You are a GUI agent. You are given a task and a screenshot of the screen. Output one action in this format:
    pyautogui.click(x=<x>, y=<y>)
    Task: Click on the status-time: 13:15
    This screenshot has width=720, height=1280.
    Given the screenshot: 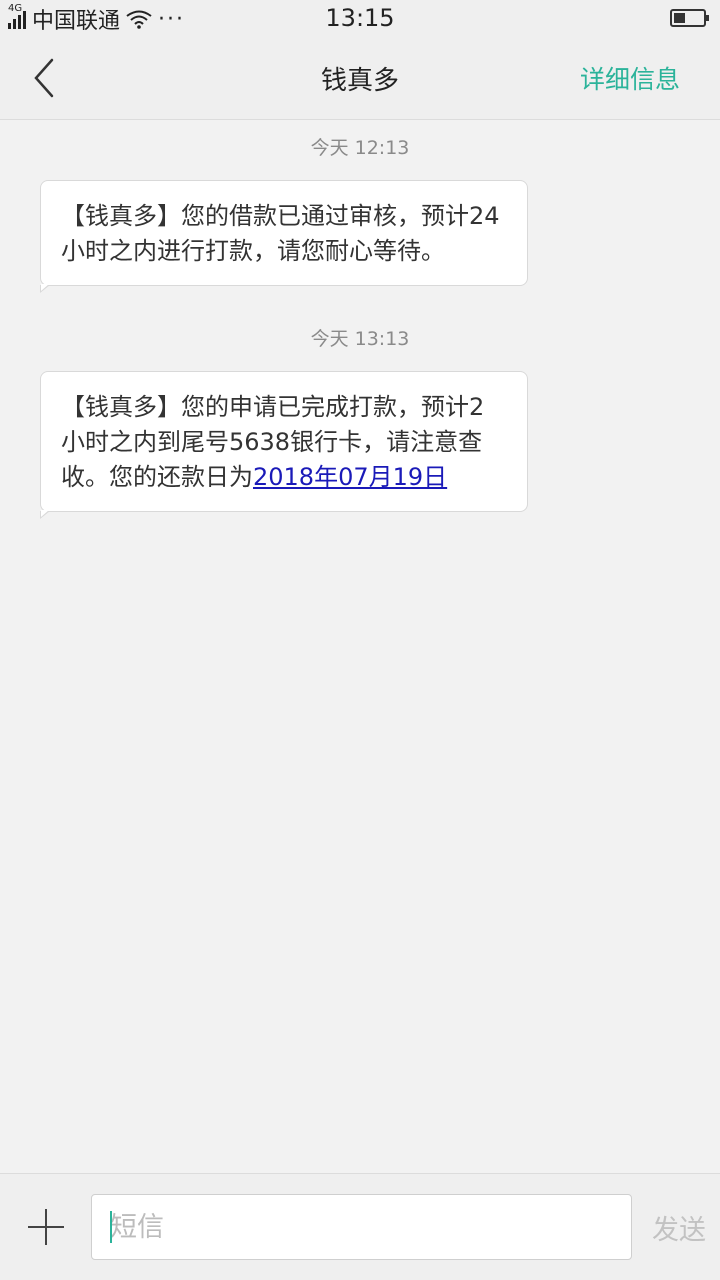 What is the action you would take?
    pyautogui.click(x=360, y=18)
    